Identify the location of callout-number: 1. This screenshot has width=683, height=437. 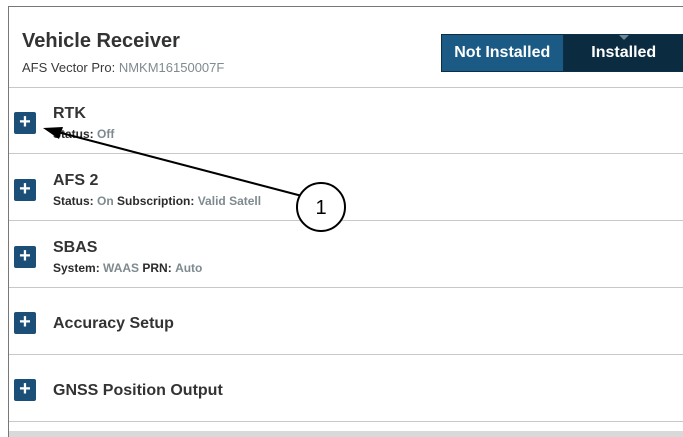
(320, 208).